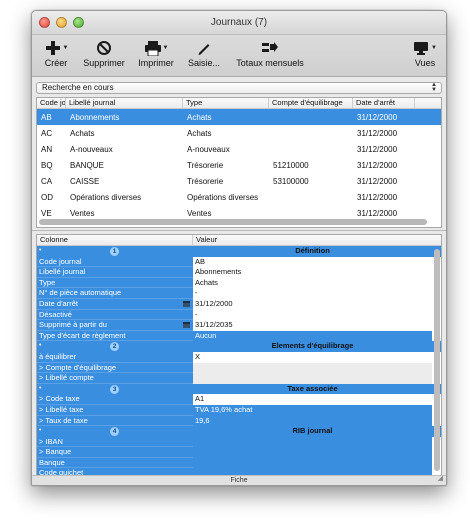 The image size is (470, 531). What do you see at coordinates (46, 117) in the screenshot?
I see `cell-code: AB` at bounding box center [46, 117].